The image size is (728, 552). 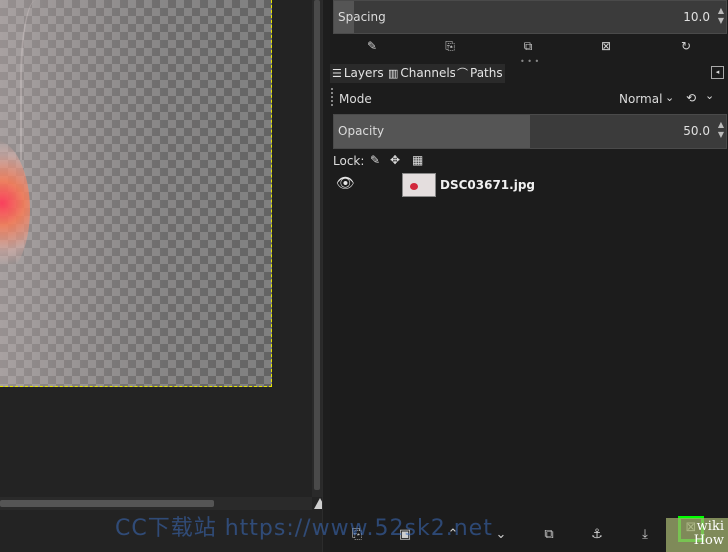 What do you see at coordinates (641, 99) in the screenshot?
I see `mode-value: Normal` at bounding box center [641, 99].